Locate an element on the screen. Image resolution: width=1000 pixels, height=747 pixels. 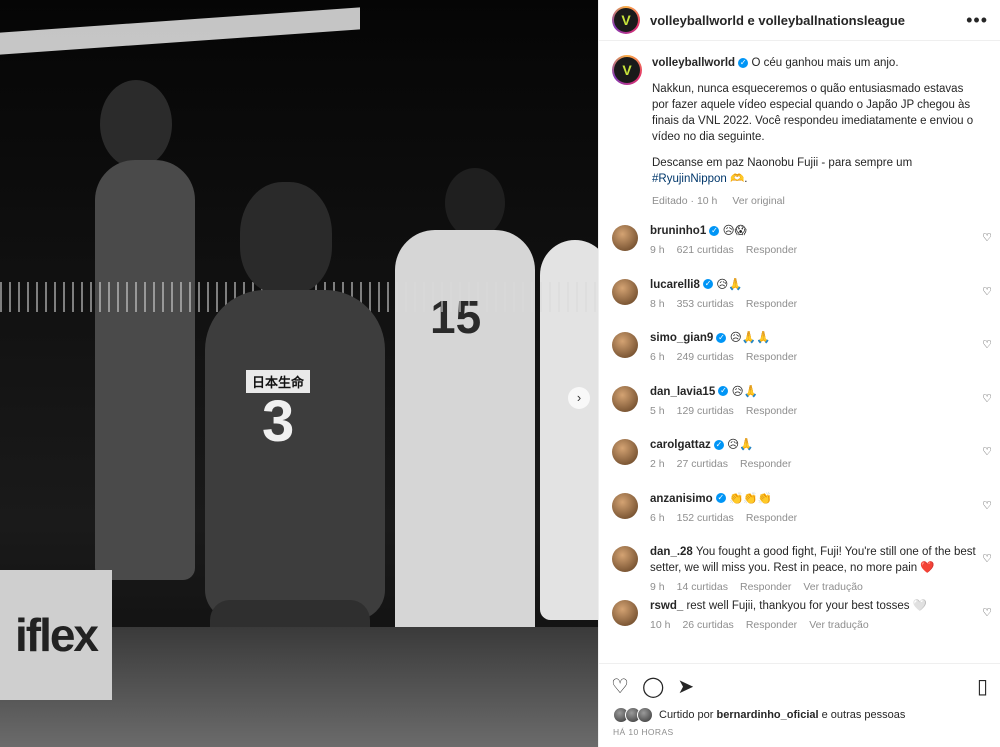
comment-likes: 621 curtidas is located at coordinates (705, 250).